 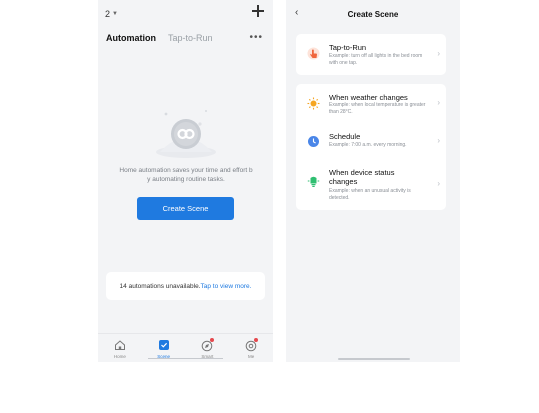 What do you see at coordinates (313, 53) in the screenshot?
I see `tap-hand-icon` at bounding box center [313, 53].